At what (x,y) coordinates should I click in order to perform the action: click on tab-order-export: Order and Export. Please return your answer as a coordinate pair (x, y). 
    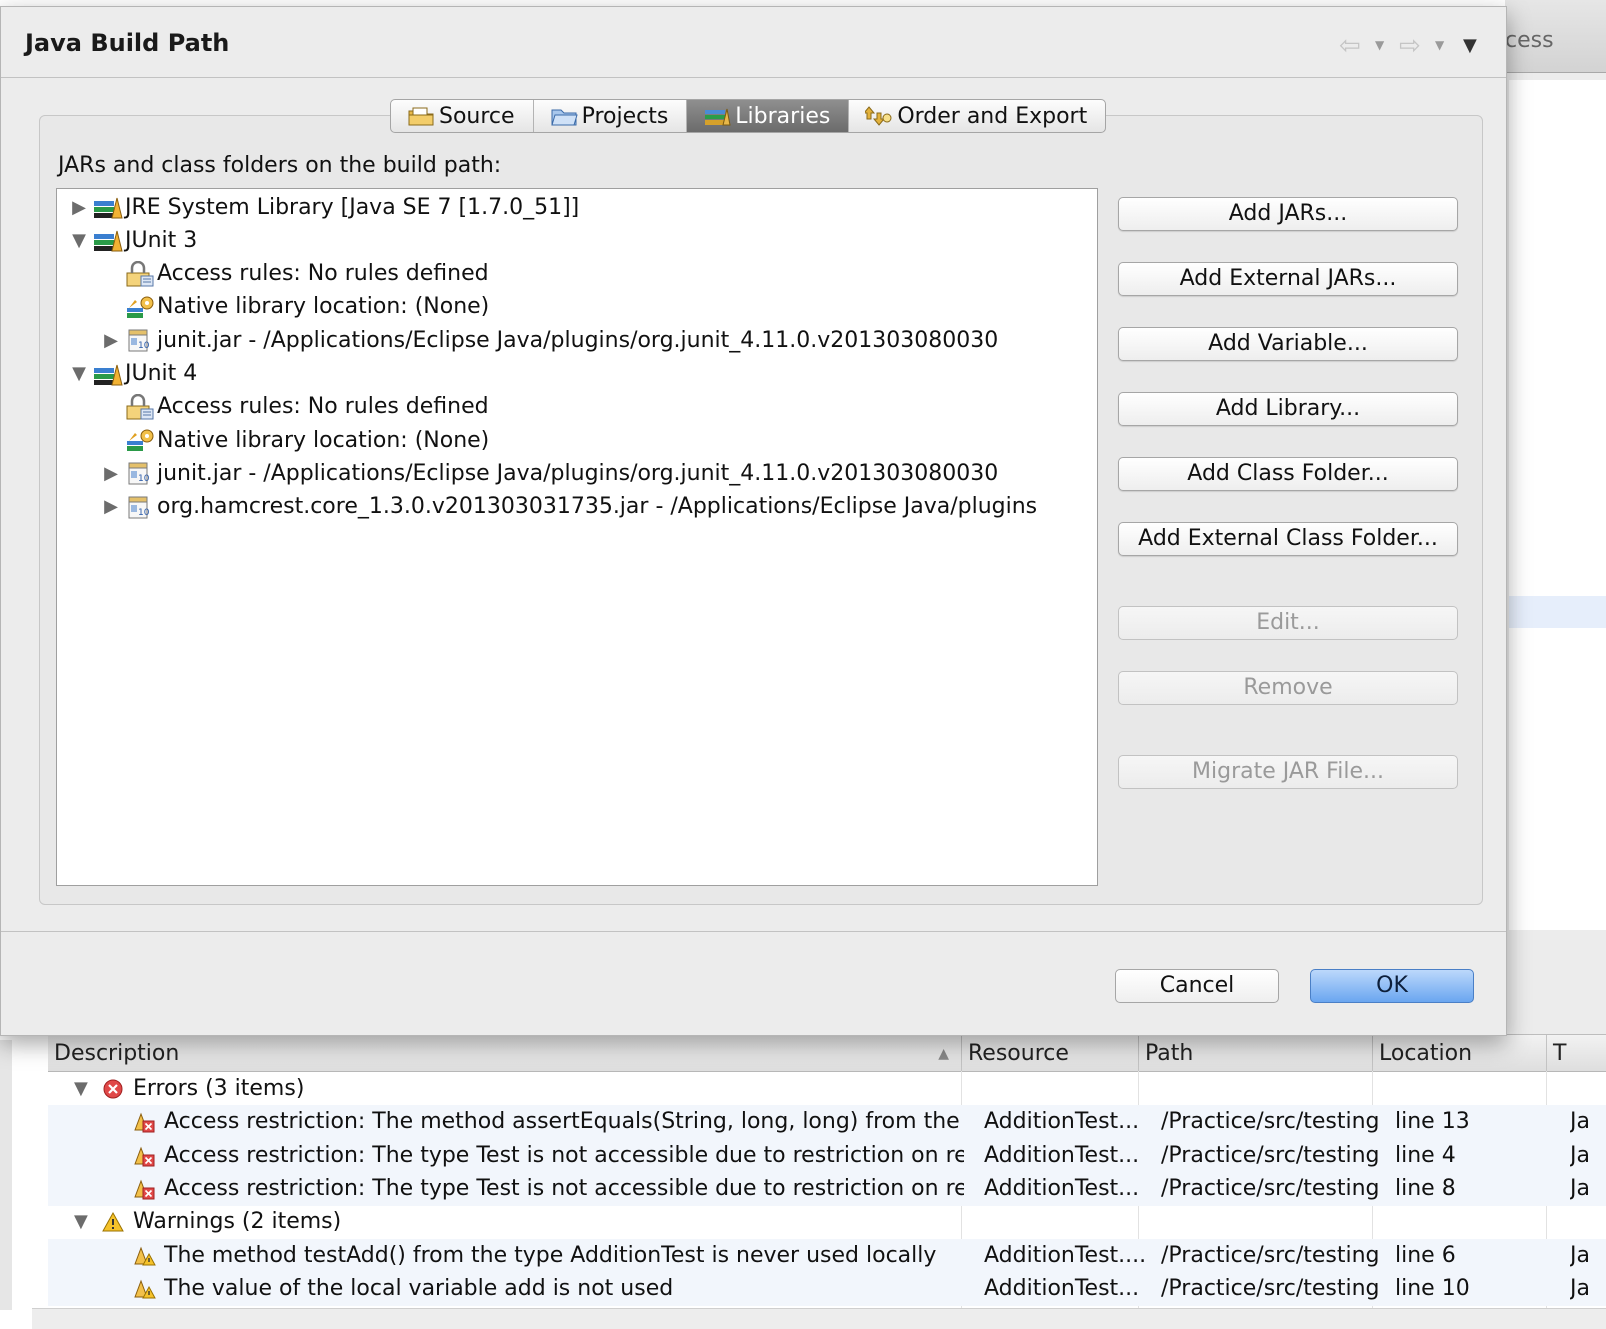
    Looking at the image, I should click on (977, 116).